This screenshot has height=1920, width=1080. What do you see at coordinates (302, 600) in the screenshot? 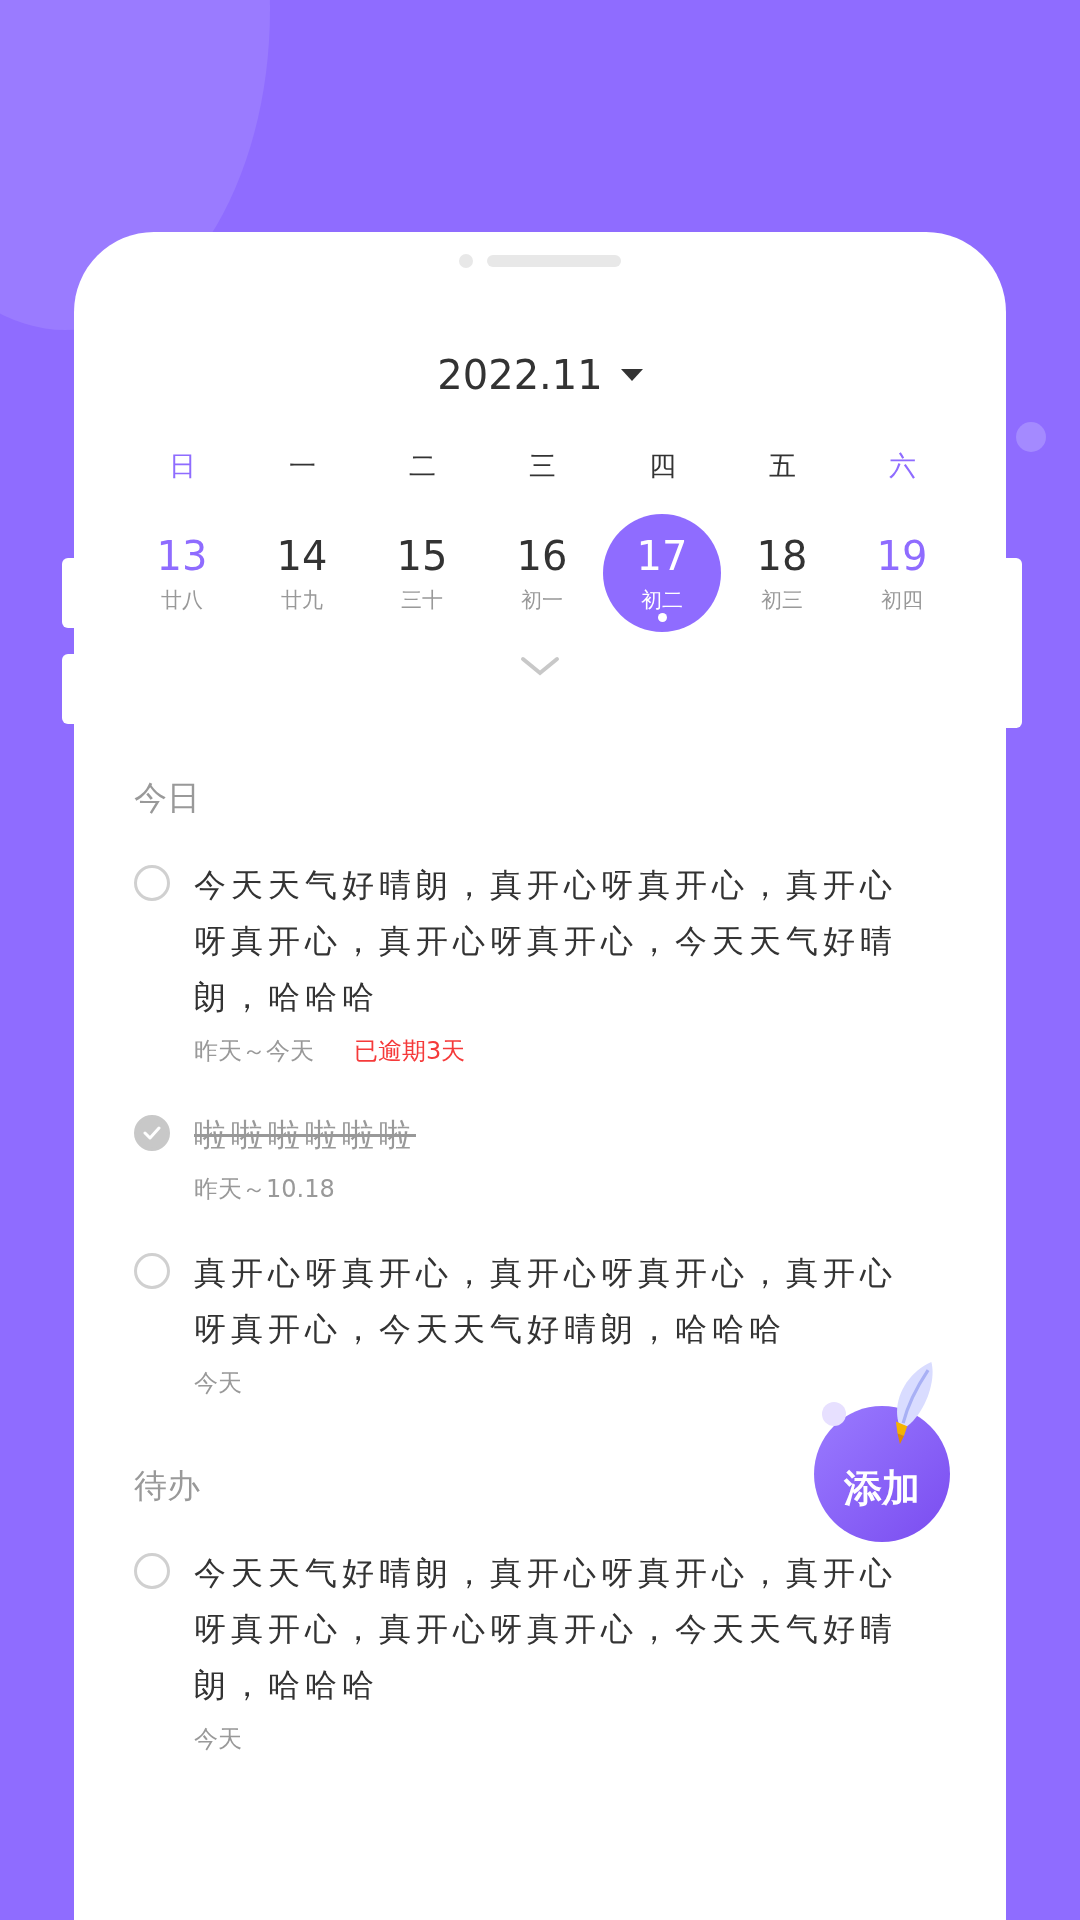
I see `lunar-date: 廿九` at bounding box center [302, 600].